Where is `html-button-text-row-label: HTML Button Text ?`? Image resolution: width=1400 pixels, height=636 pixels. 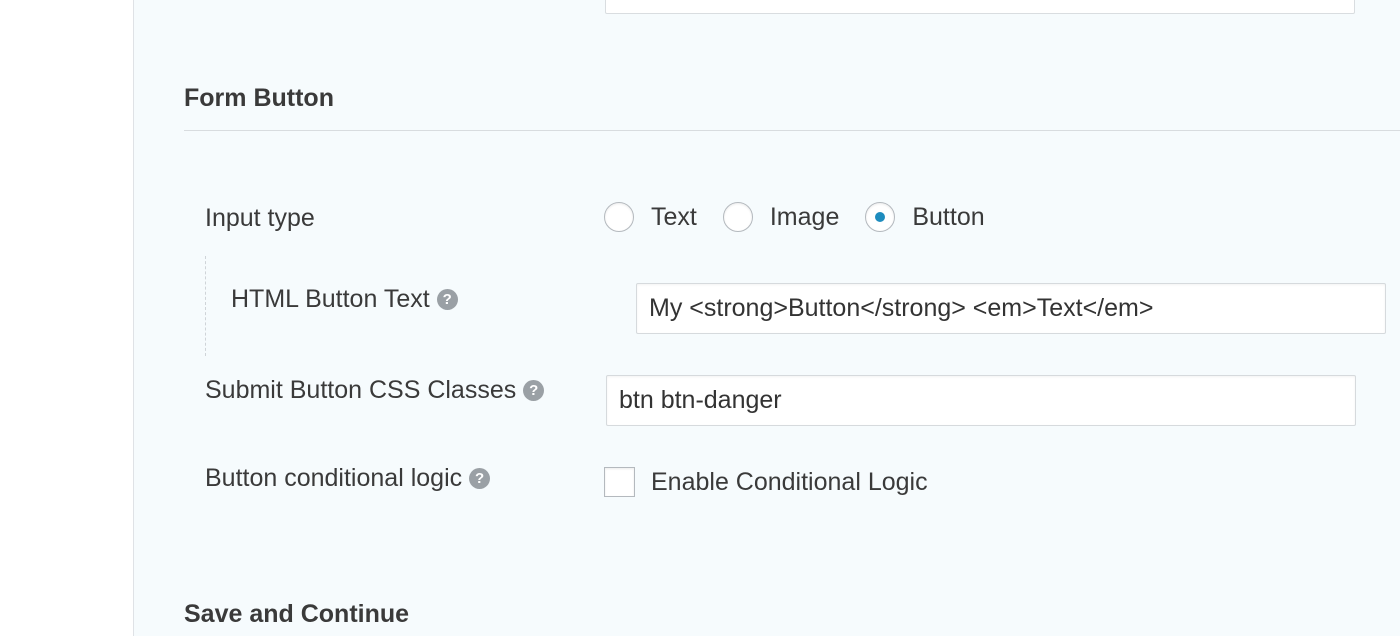 html-button-text-row-label: HTML Button Text ? is located at coordinates (344, 299).